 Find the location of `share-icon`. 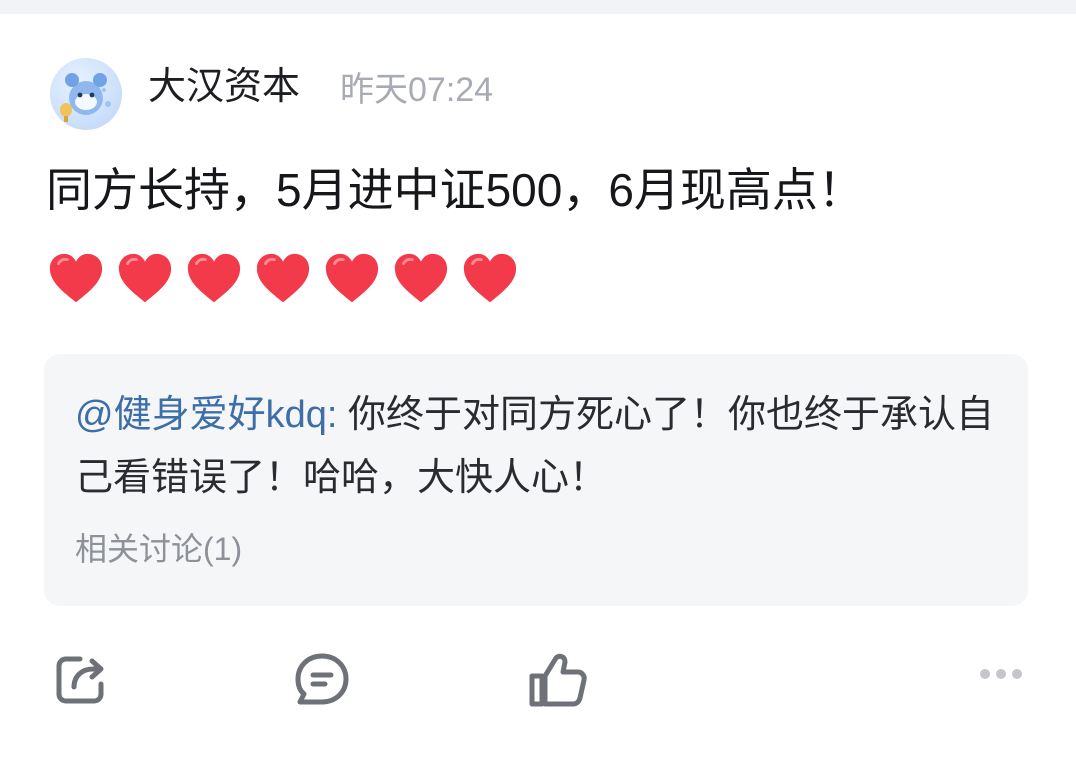

share-icon is located at coordinates (80, 680).